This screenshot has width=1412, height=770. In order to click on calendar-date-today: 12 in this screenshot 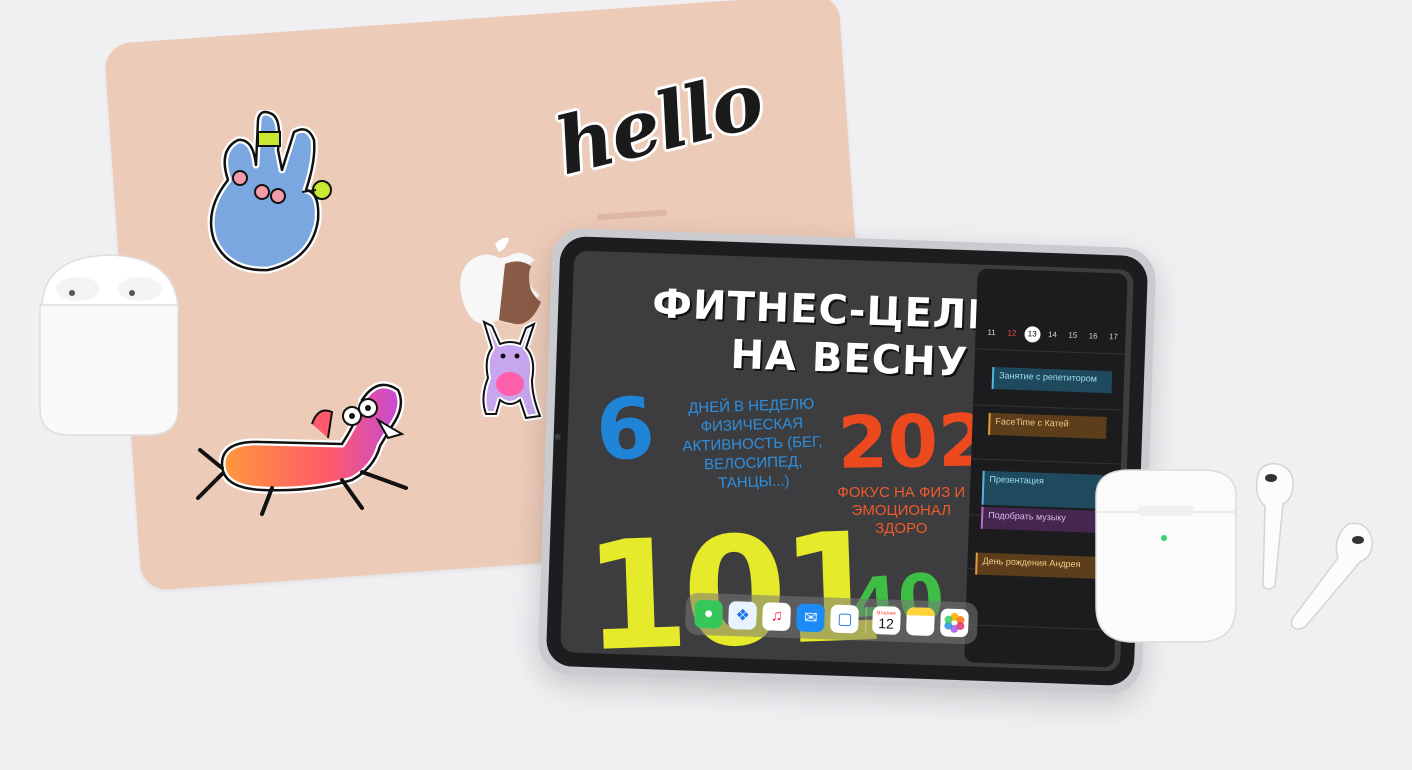, I will do `click(1012, 333)`.